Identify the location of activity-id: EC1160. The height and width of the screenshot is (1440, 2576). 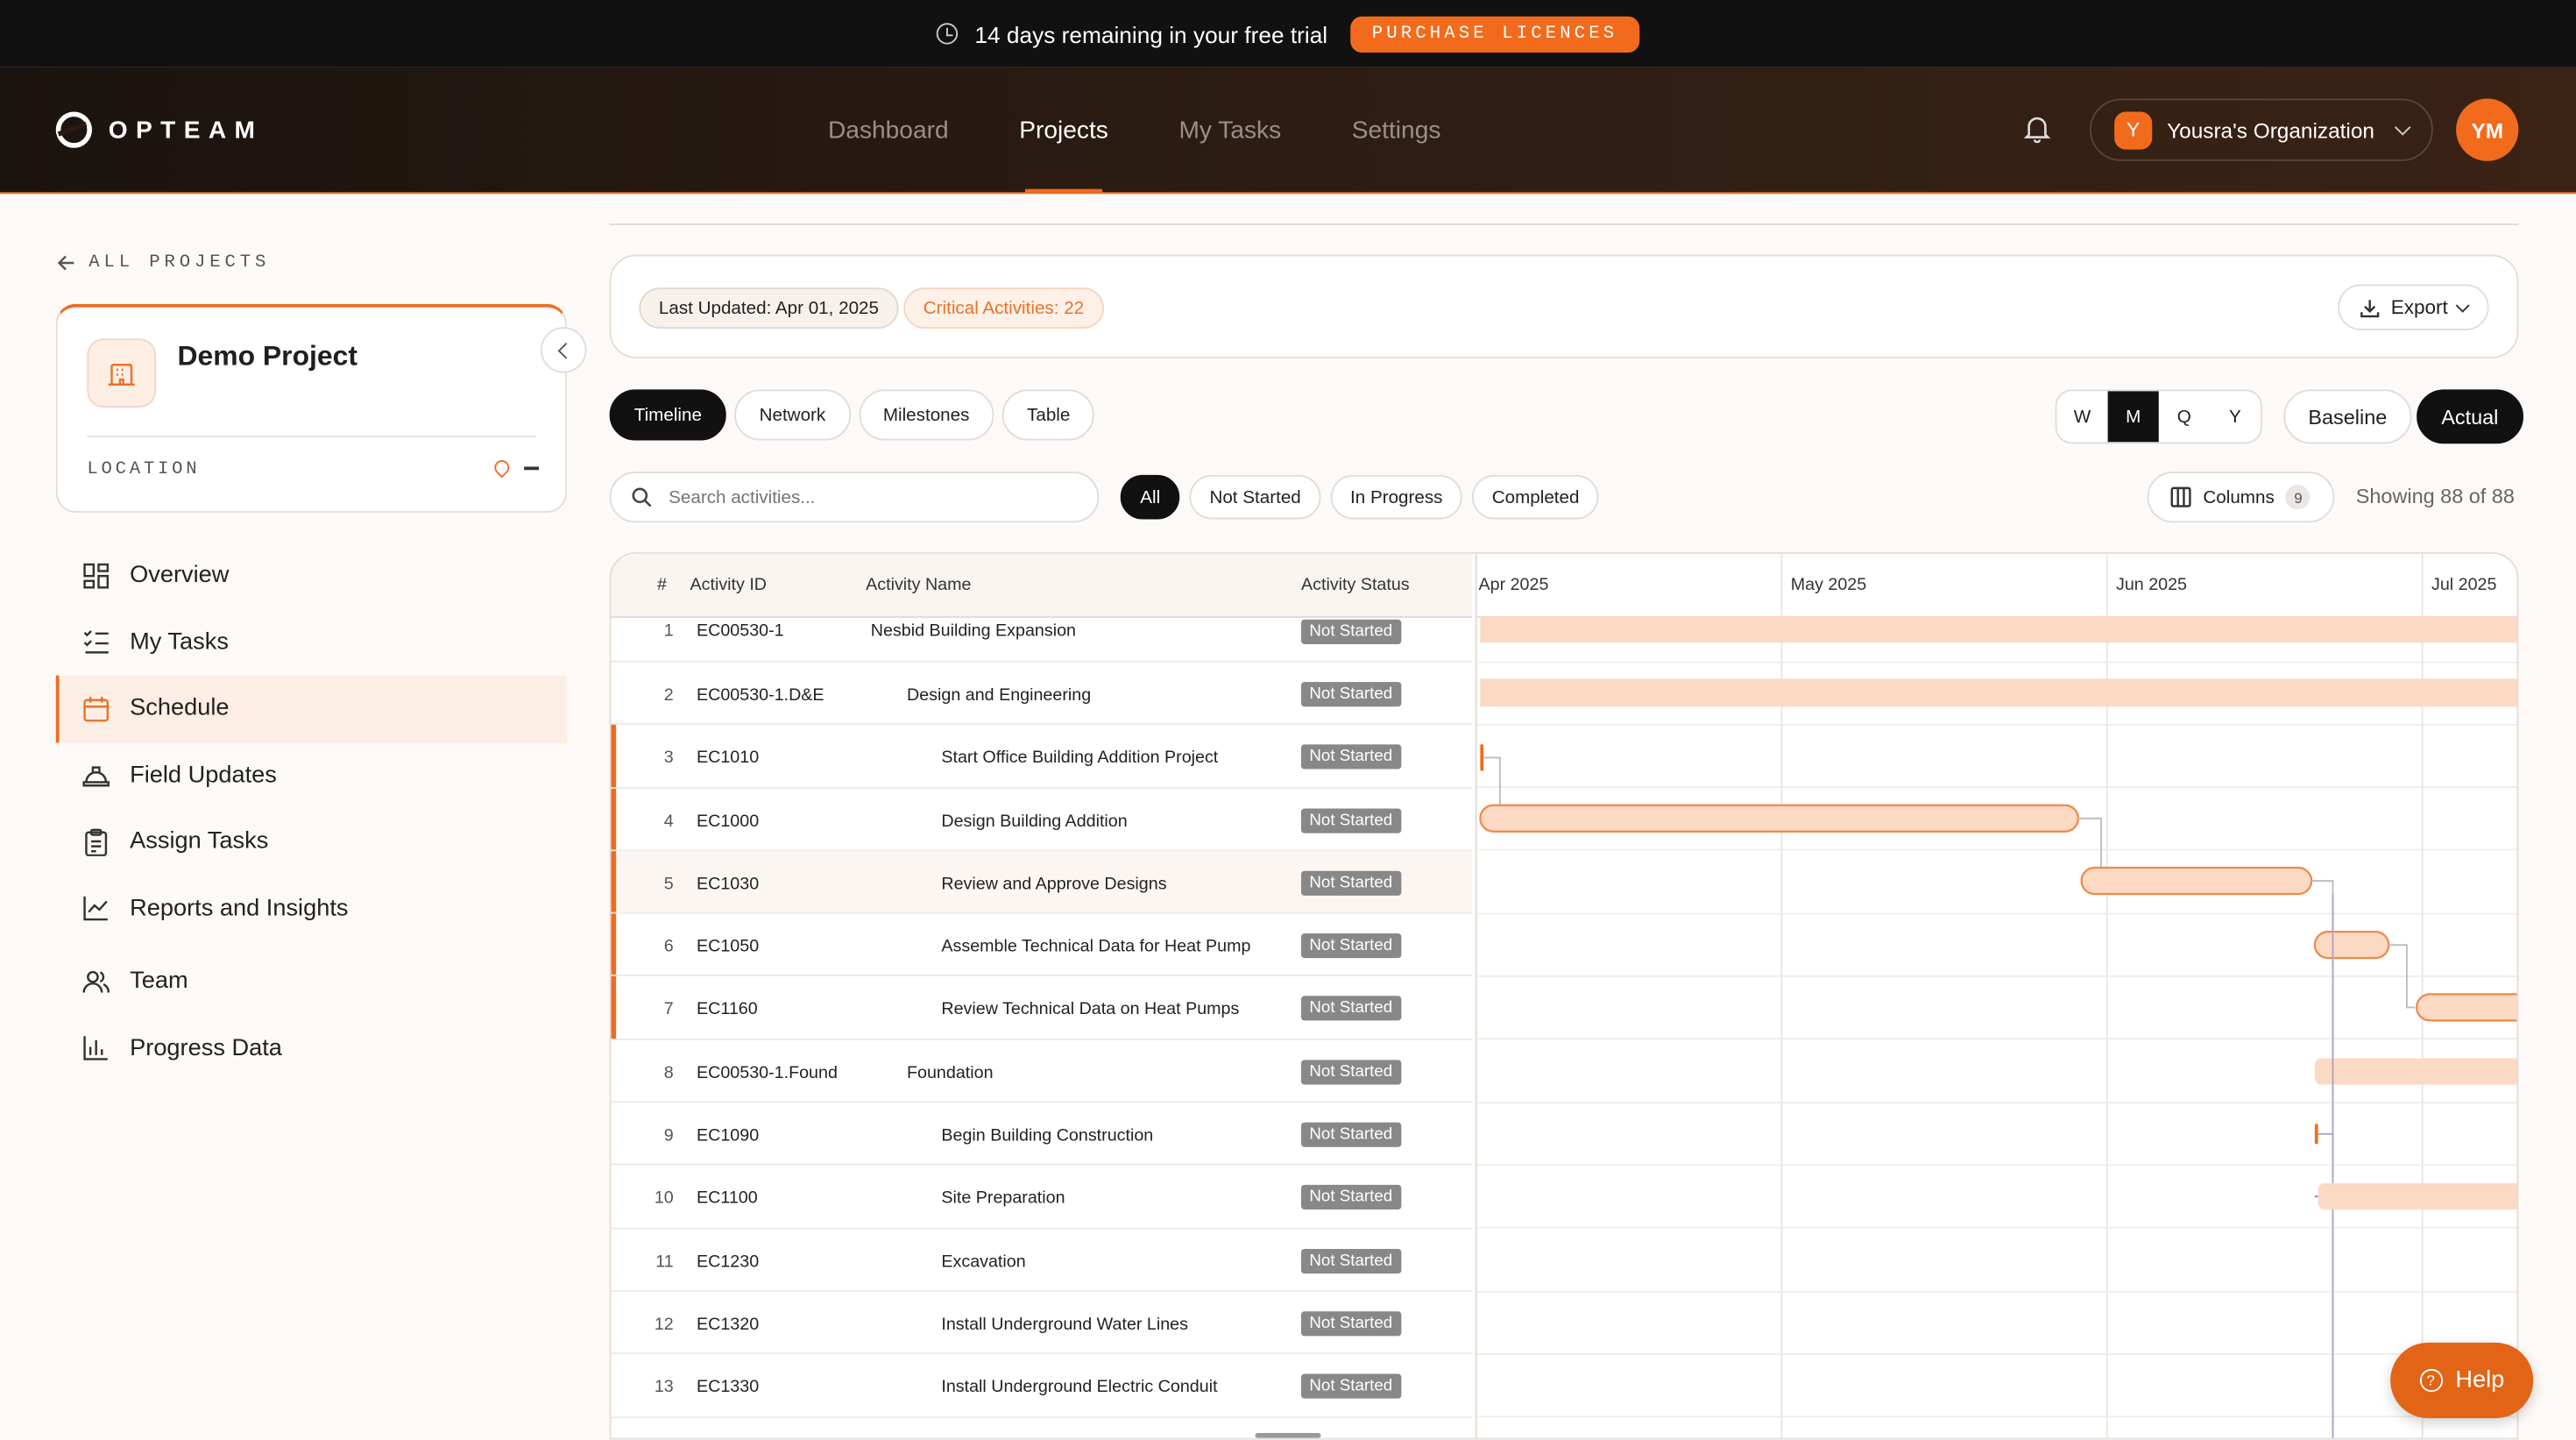
(727, 1009).